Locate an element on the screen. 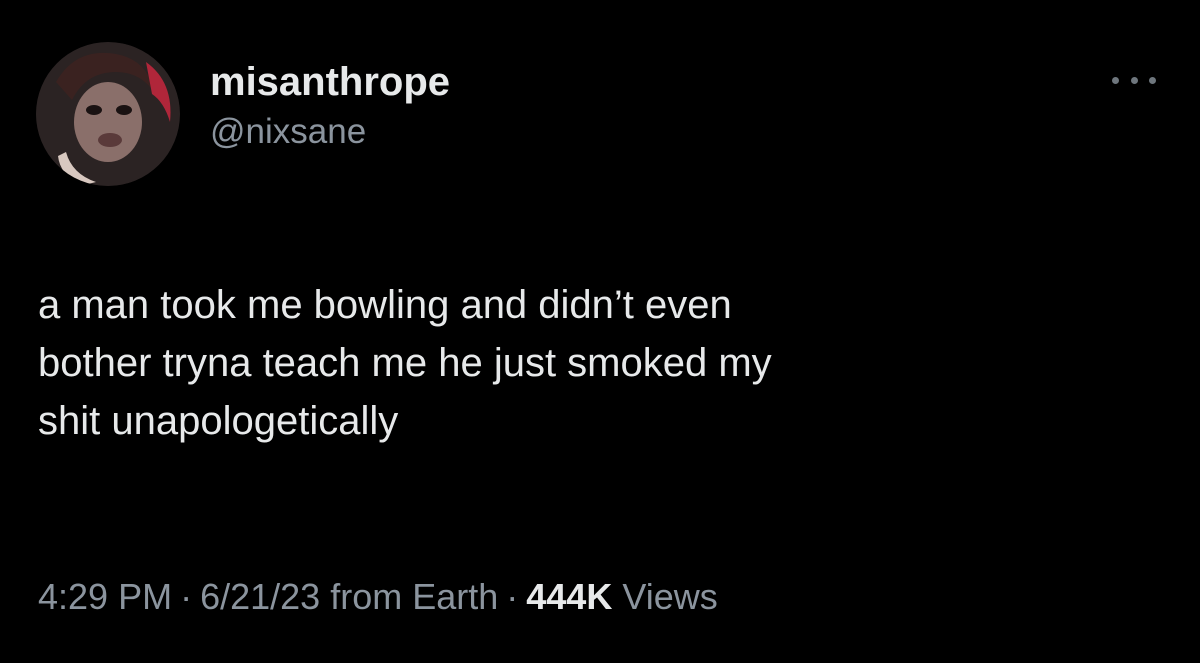 The height and width of the screenshot is (663, 1200). avatar is located at coordinates (108, 114).